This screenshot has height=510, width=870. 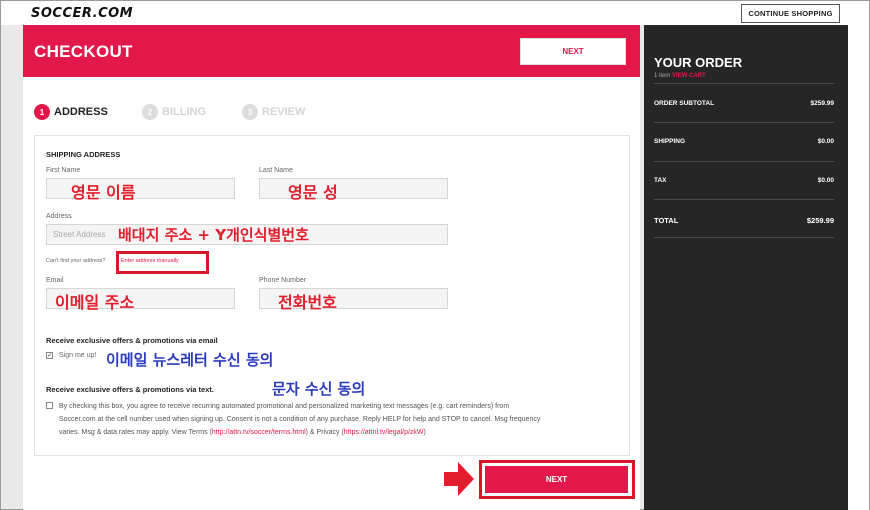 I want to click on step-address: 1 ADDRESS, so click(x=71, y=112).